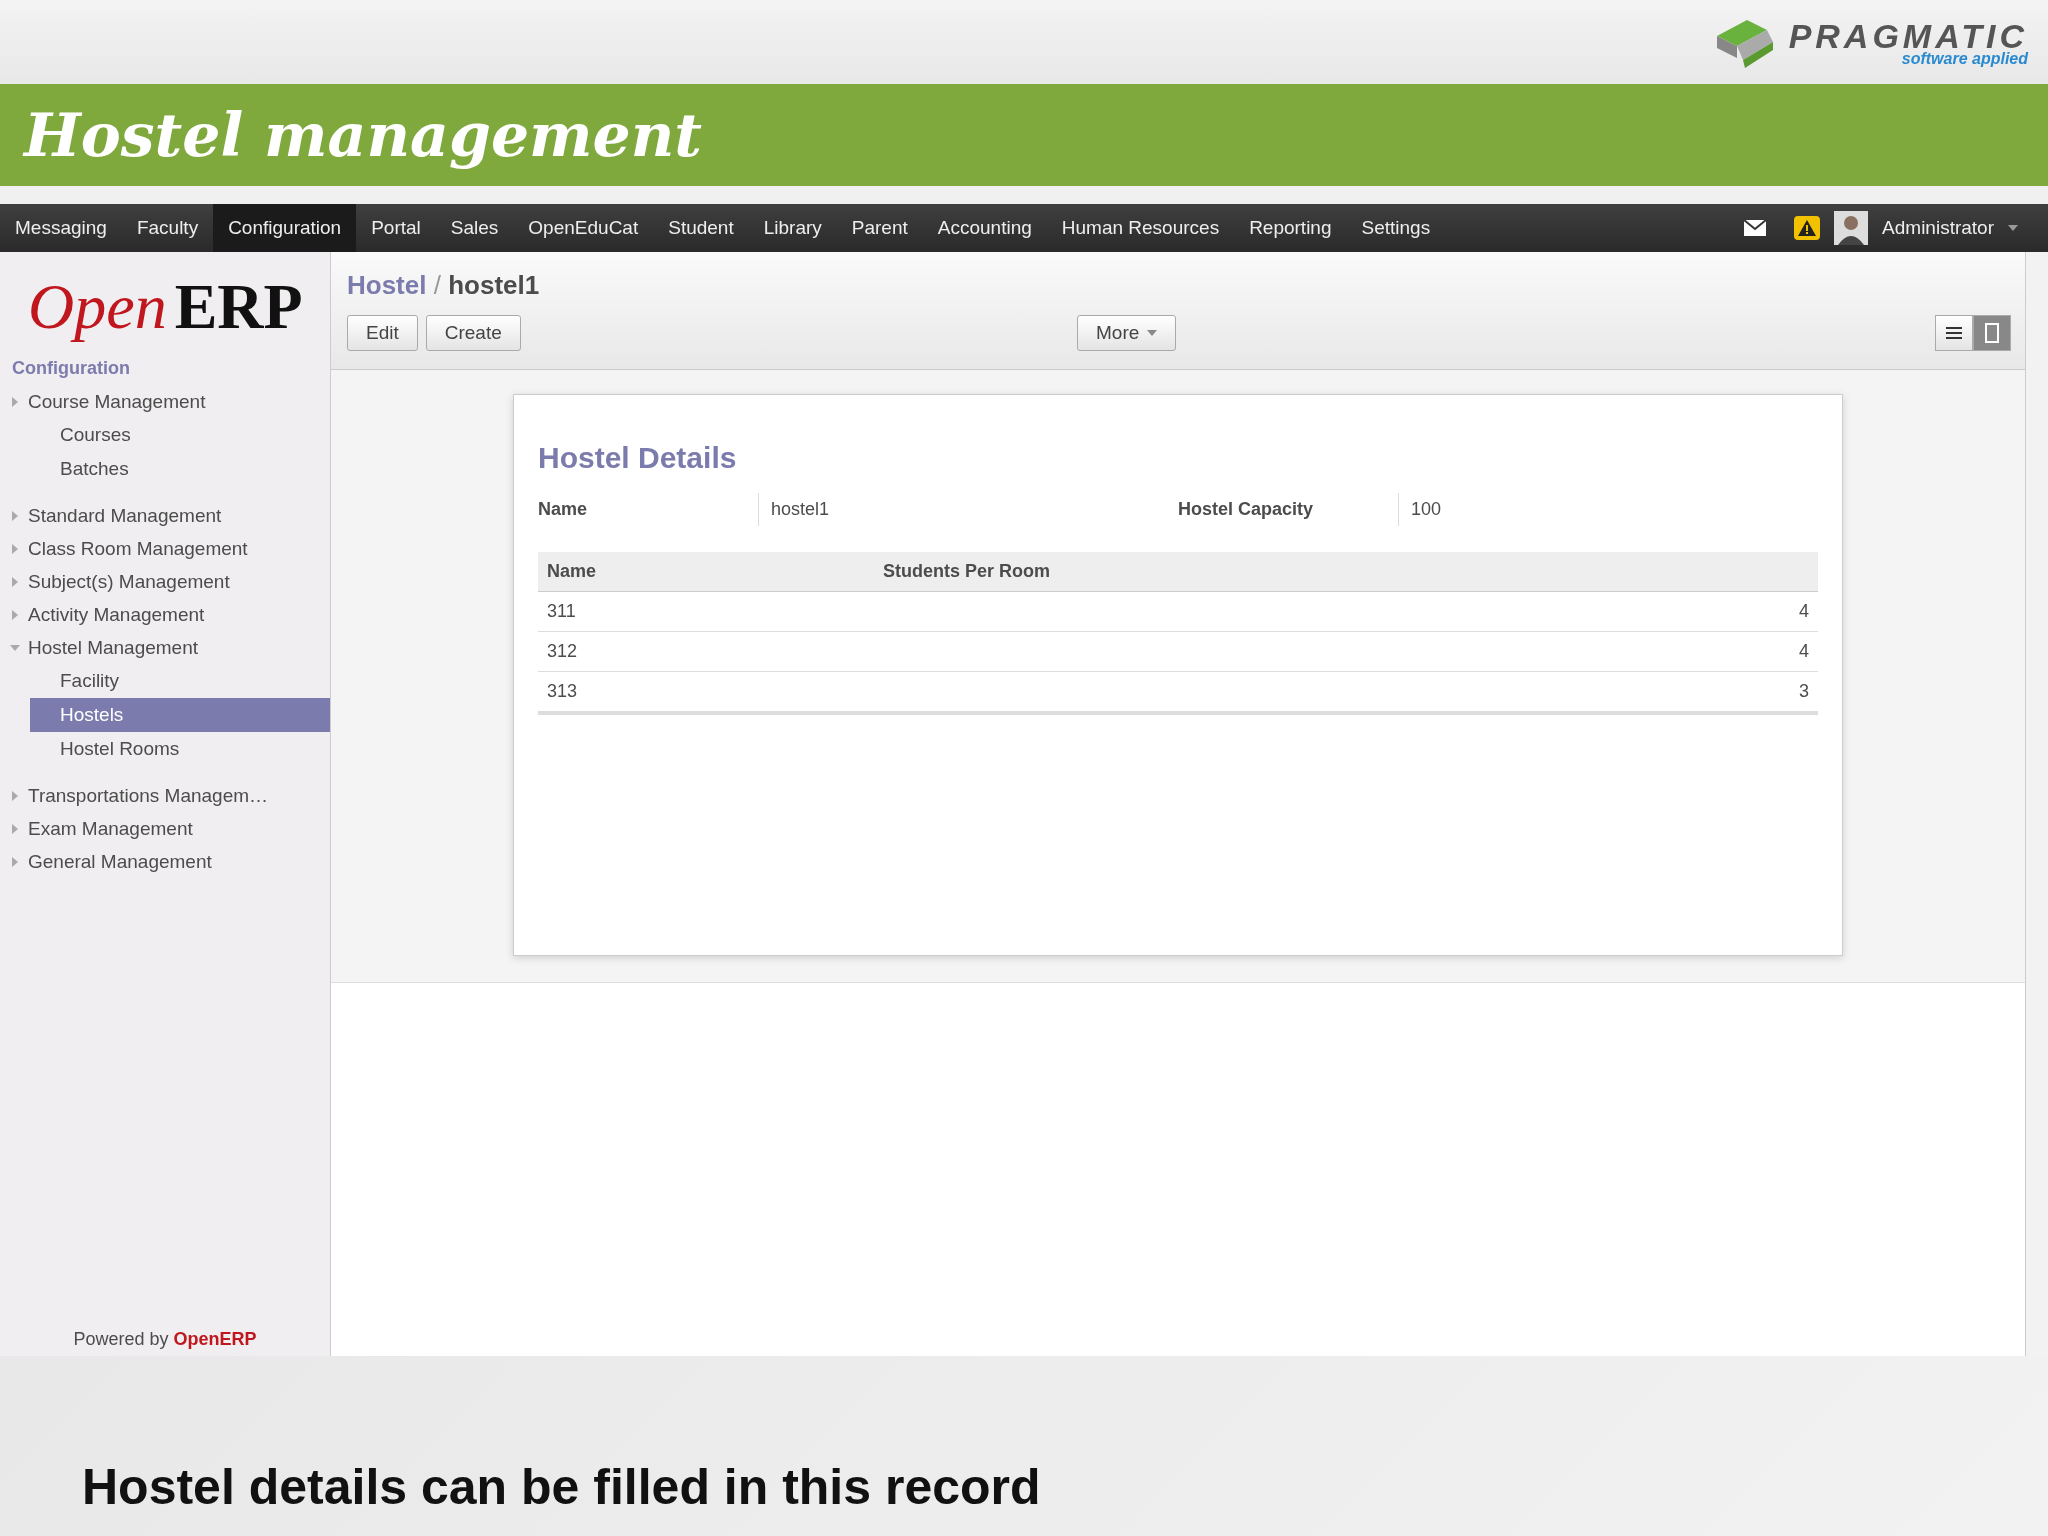  What do you see at coordinates (138, 548) in the screenshot?
I see `sidebar-item: Class Room Management` at bounding box center [138, 548].